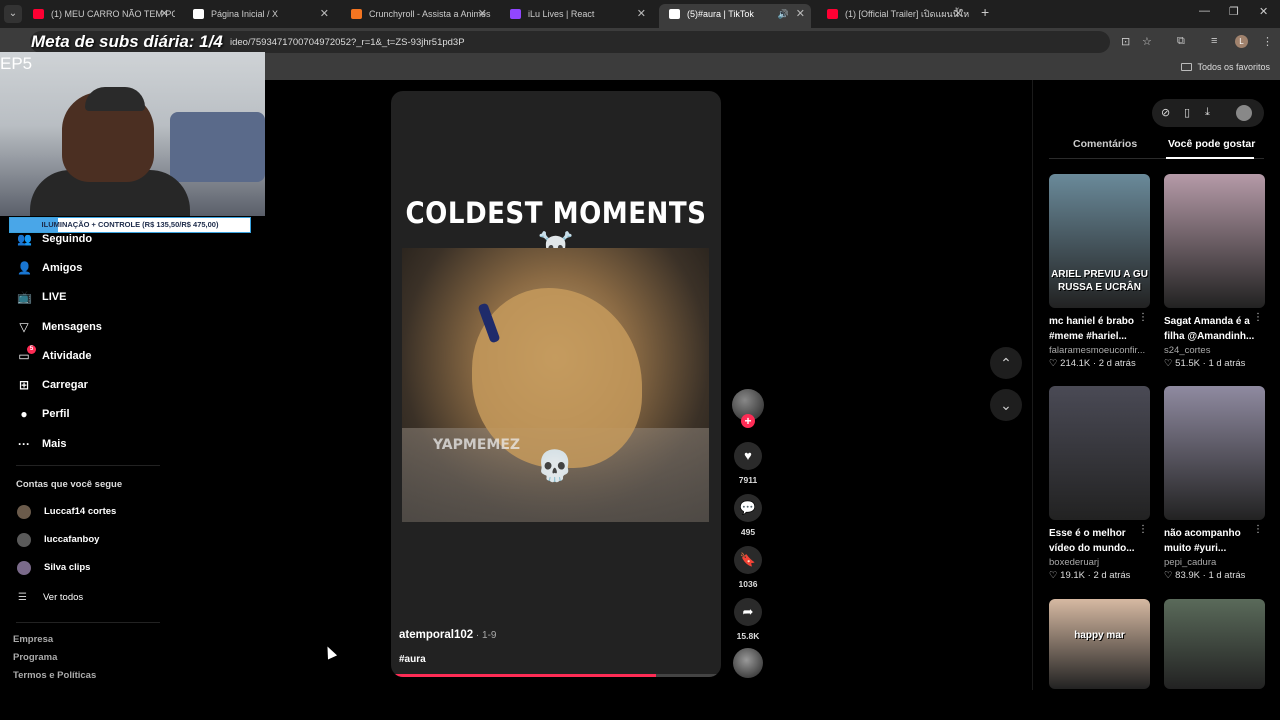  Describe the element at coordinates (259, 14) in the screenshot. I see `browser-tab: Página Inicial / X ✕` at that location.